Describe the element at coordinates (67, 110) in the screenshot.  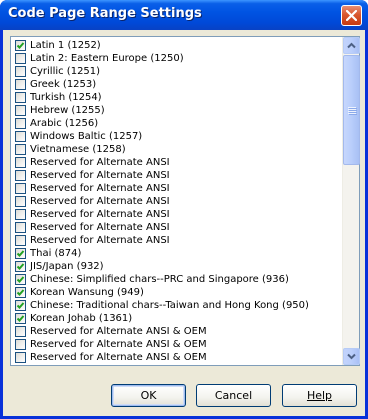
I see `list-item-label: Hebrew (1255)` at that location.